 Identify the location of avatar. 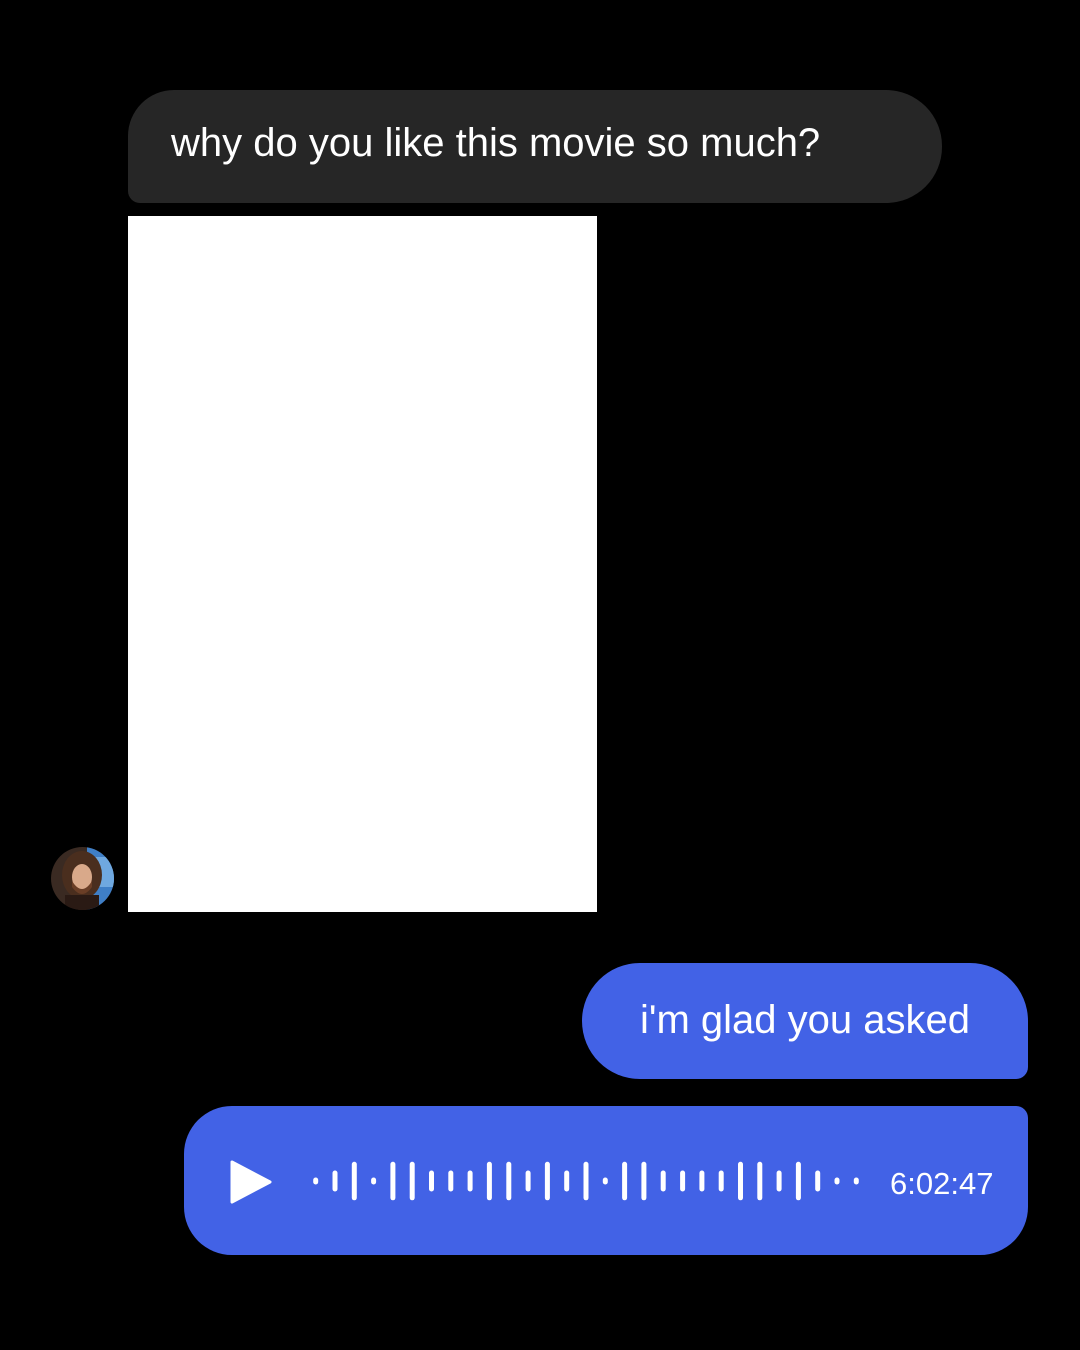
(82, 878).